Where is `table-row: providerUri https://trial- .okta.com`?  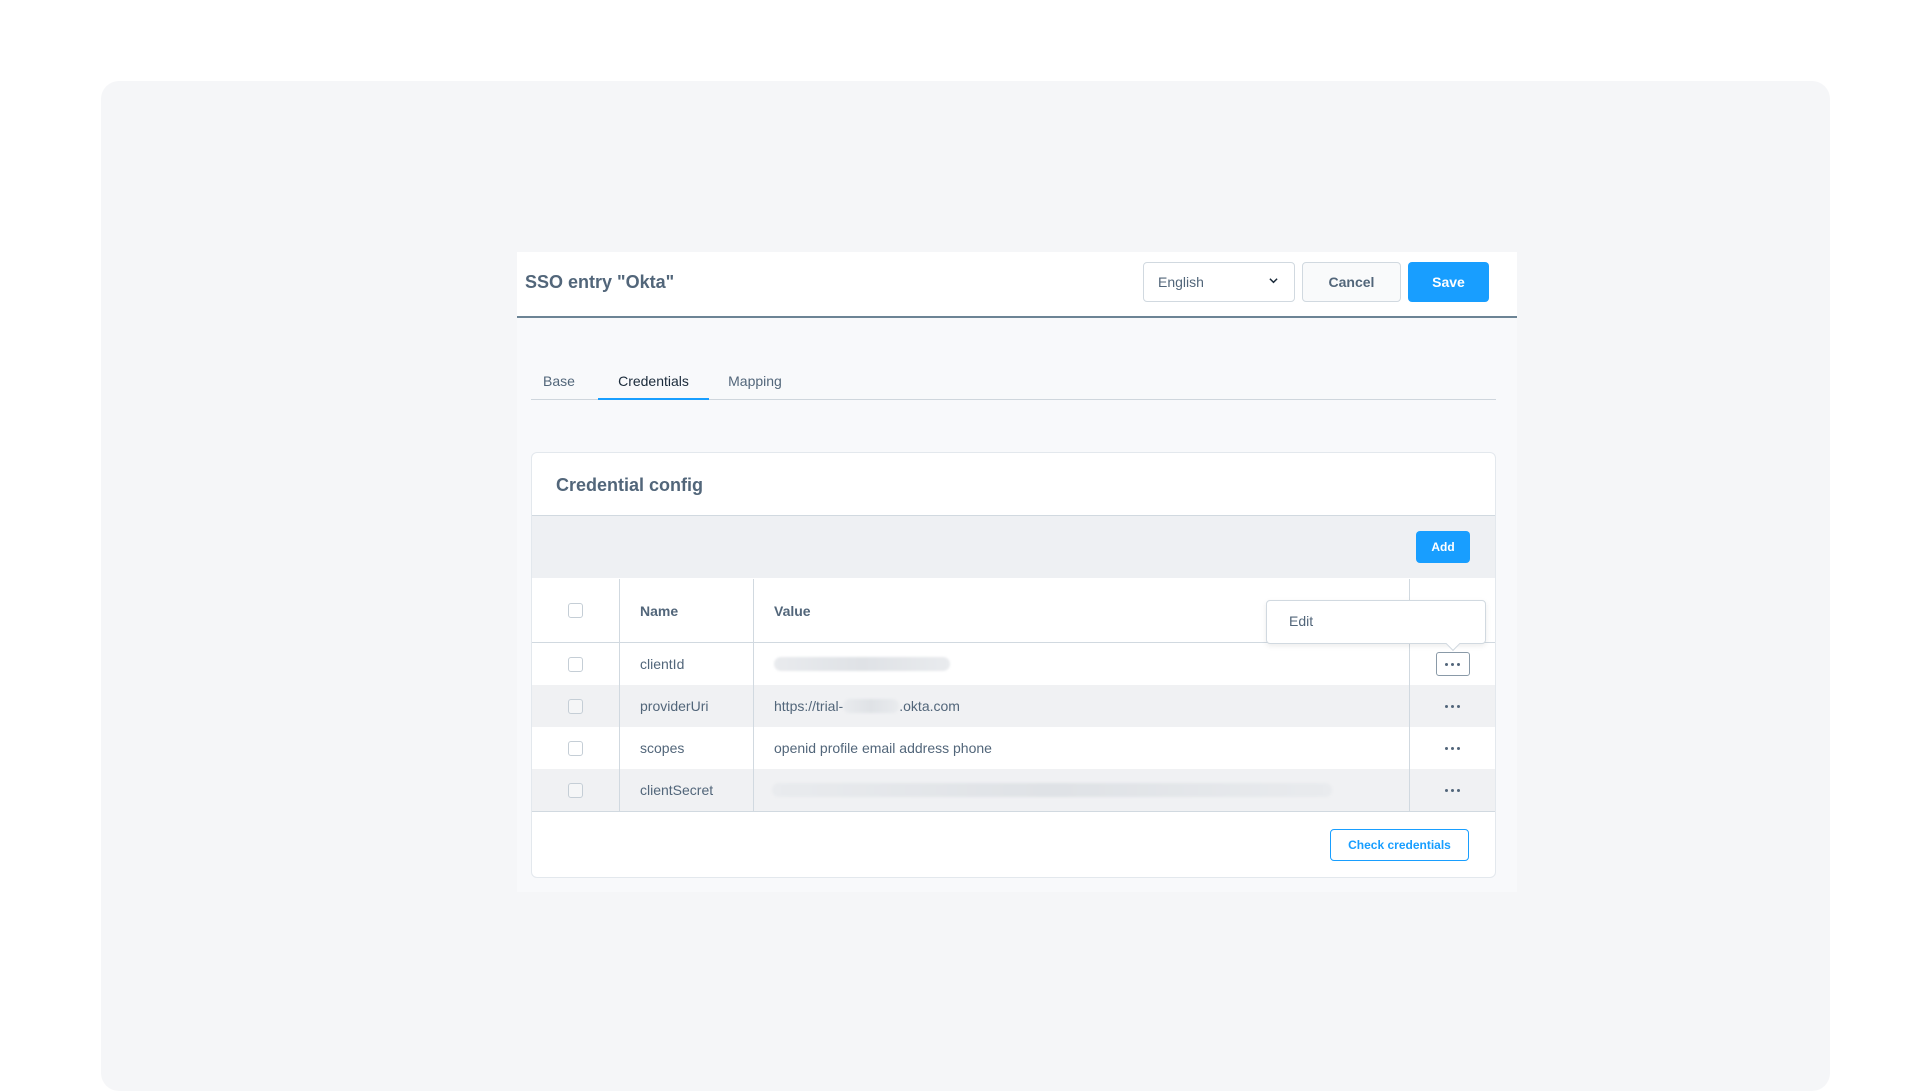
table-row: providerUri https://trial- .okta.com is located at coordinates (1013, 706).